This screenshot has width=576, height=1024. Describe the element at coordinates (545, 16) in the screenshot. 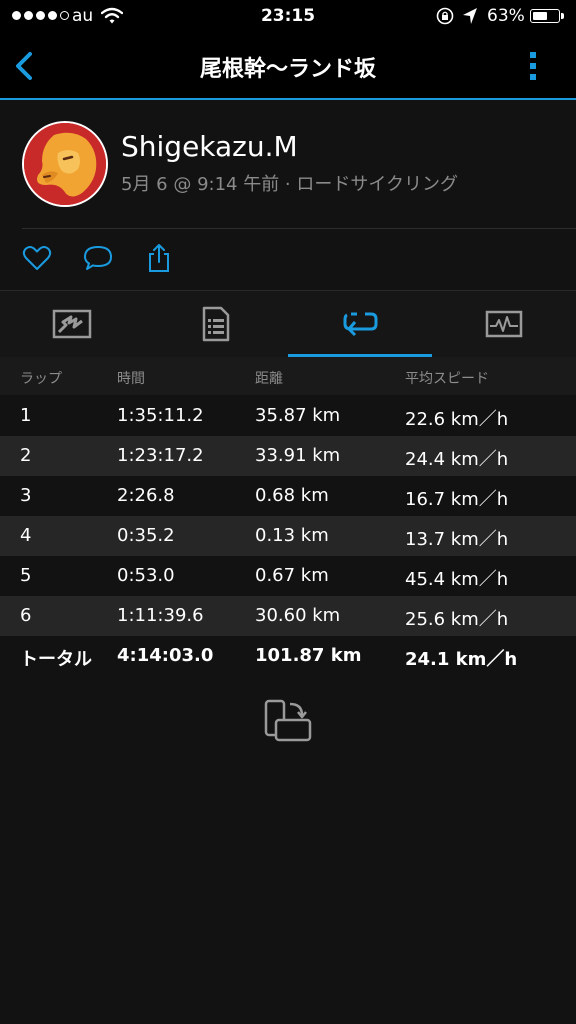

I see `battery-icon` at that location.